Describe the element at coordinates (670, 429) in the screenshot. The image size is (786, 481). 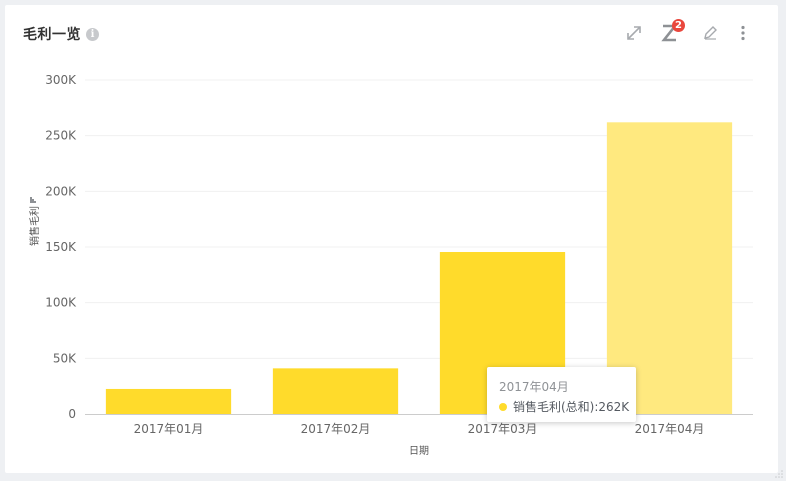
I see `x-tick-label: 2017年04月` at that location.